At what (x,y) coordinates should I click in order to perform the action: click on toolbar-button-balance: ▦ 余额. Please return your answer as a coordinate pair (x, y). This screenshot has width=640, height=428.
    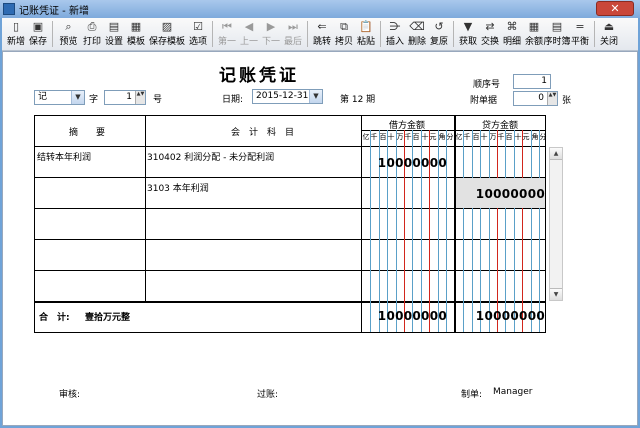
    Looking at the image, I should click on (534, 34).